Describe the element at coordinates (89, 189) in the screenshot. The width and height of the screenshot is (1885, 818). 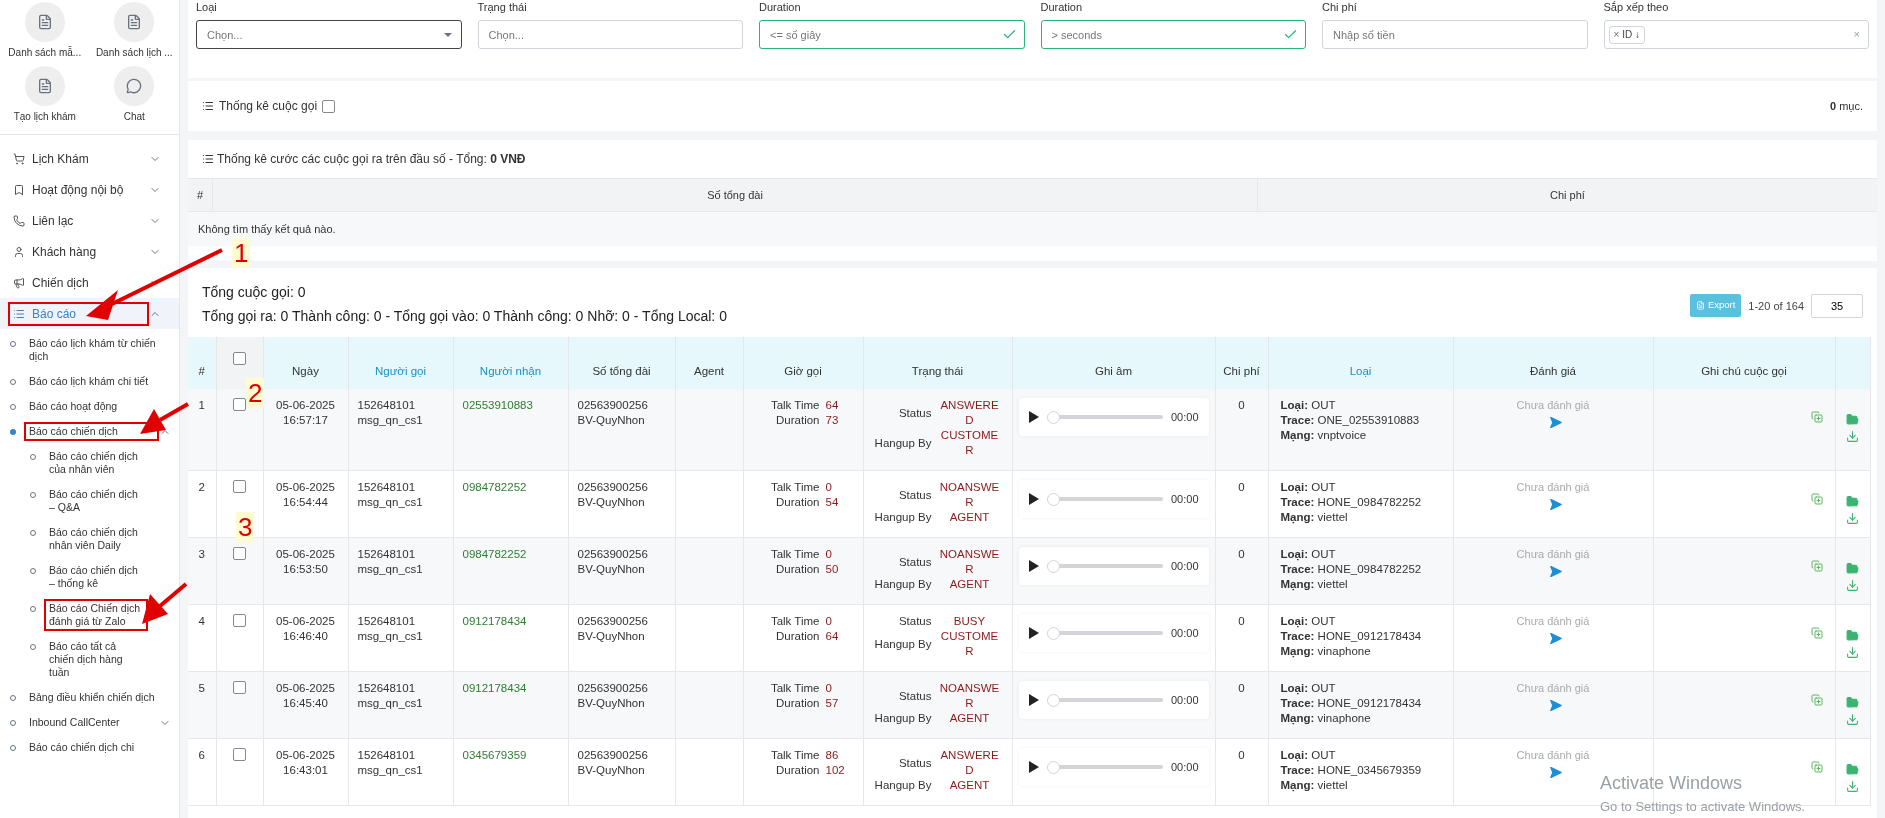
I see `menu-item-row: Hoạt động nội bộ` at that location.